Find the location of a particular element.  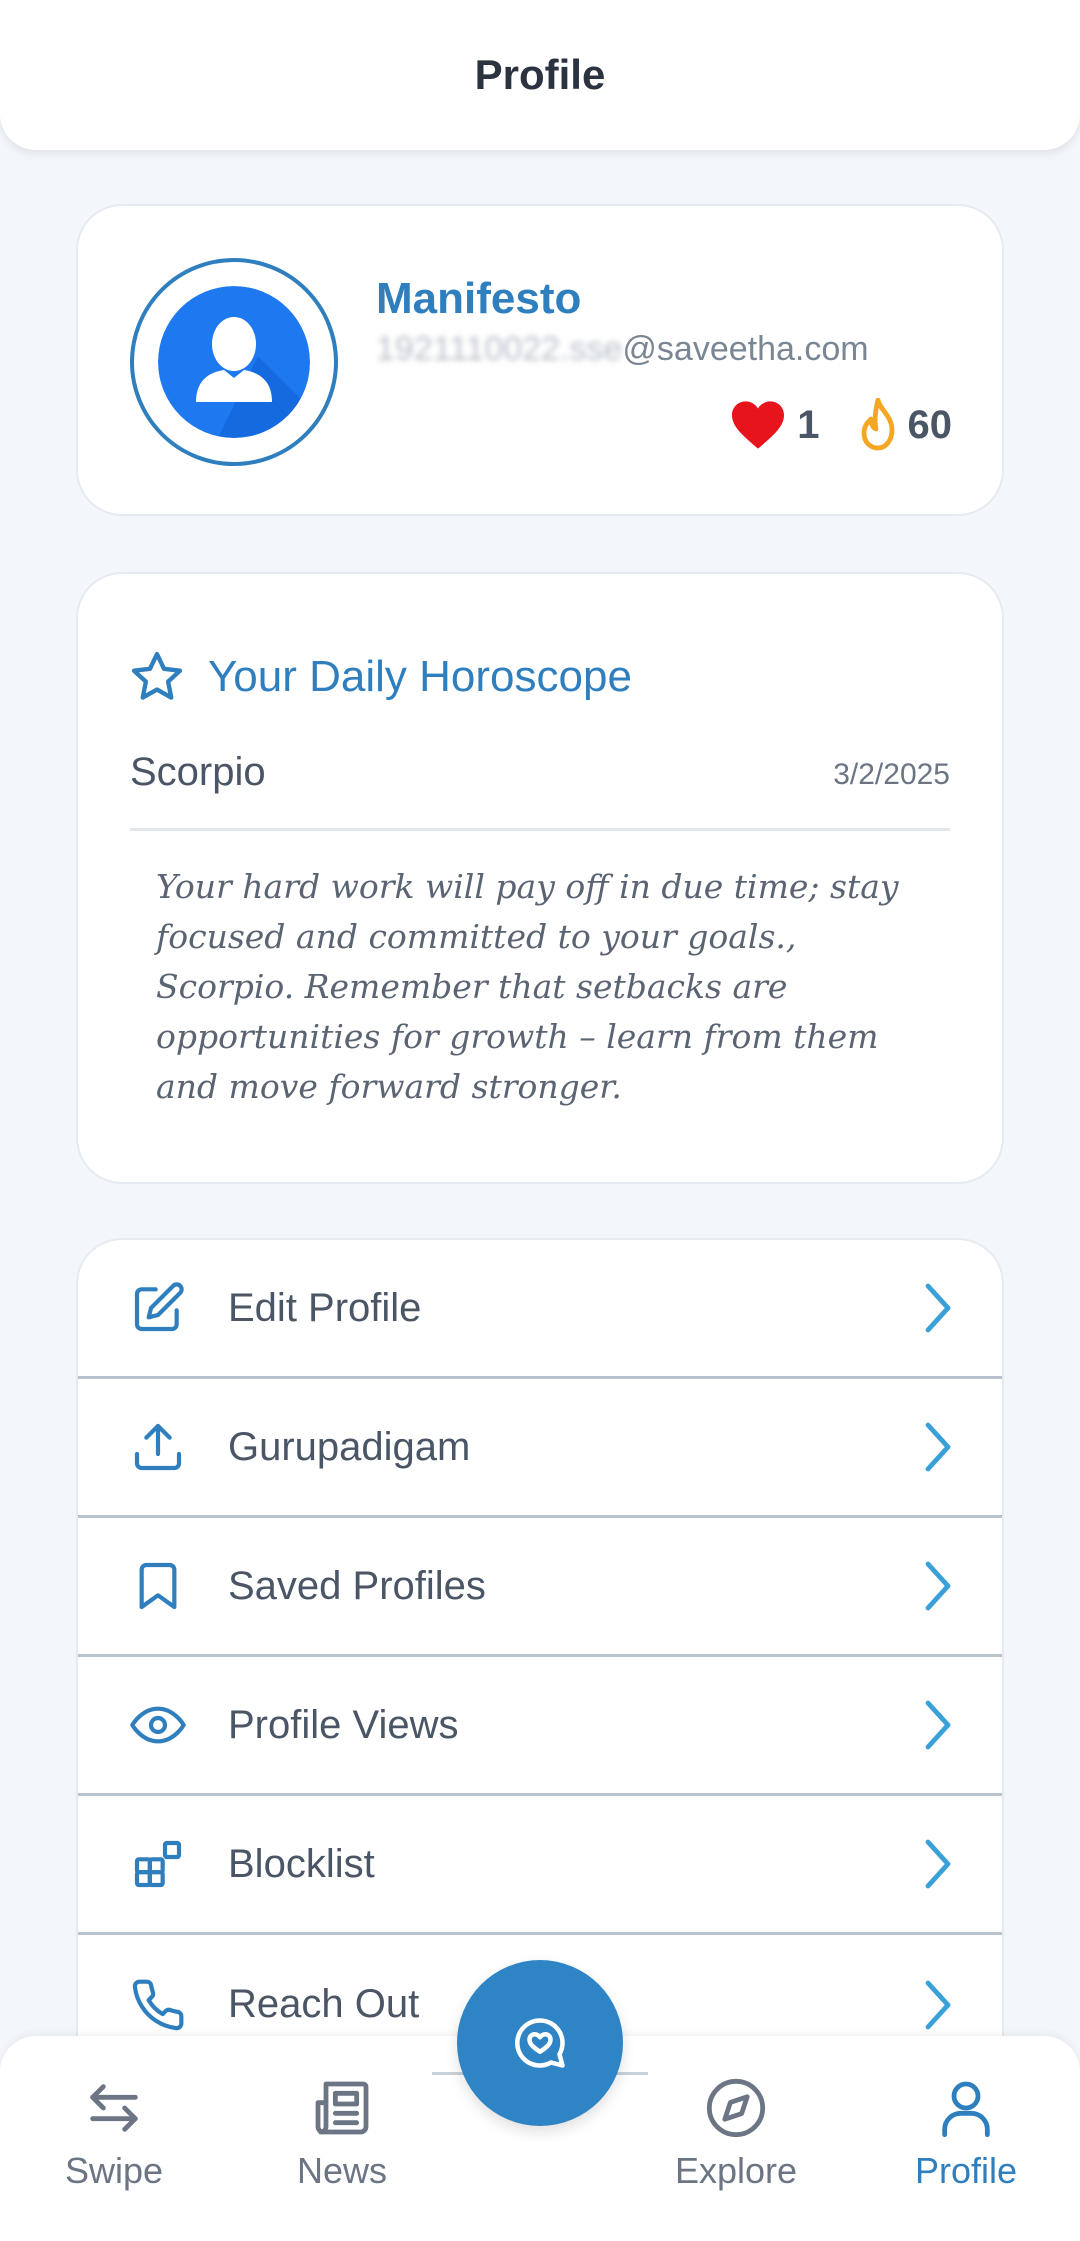

nav-item-explore: Explore is located at coordinates (736, 2134).